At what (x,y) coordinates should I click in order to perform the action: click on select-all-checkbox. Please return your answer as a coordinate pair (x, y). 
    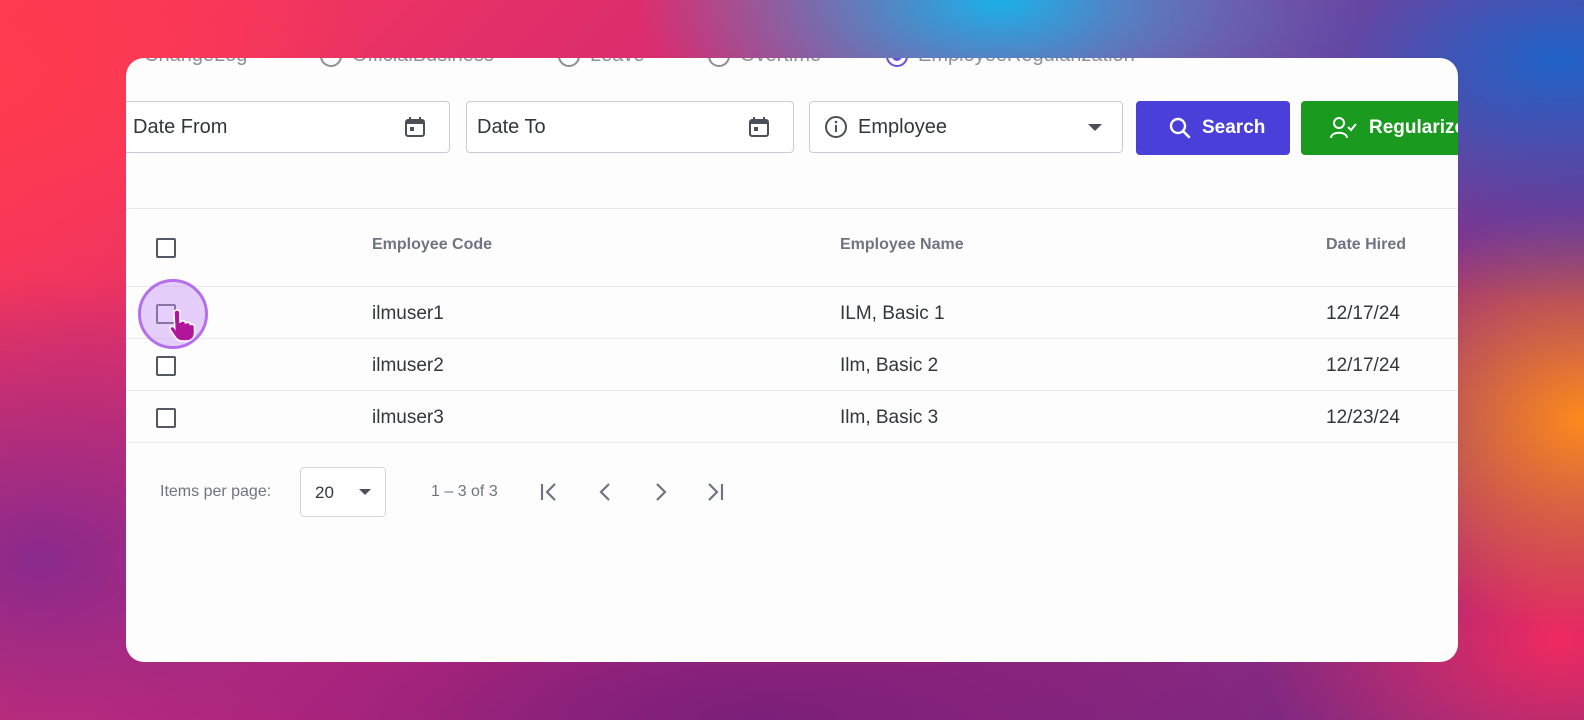
    Looking at the image, I should click on (166, 248).